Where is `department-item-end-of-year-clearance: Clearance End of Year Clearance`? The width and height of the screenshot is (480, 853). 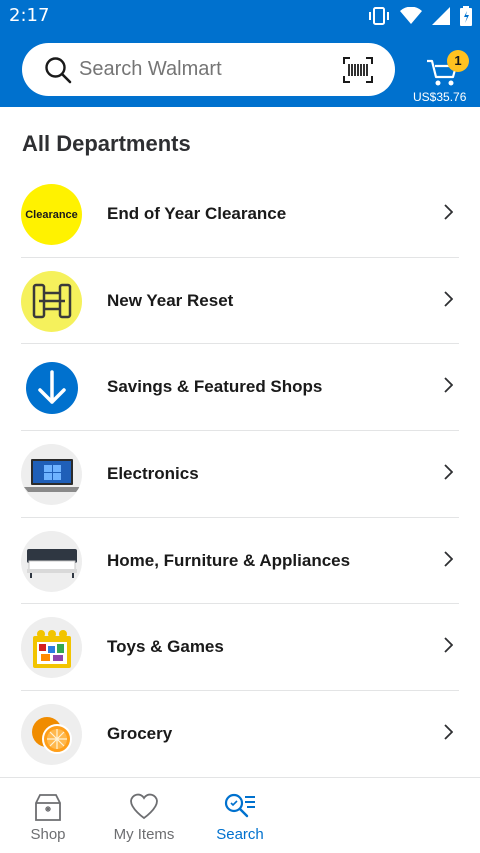 department-item-end-of-year-clearance: Clearance End of Year Clearance is located at coordinates (240, 214).